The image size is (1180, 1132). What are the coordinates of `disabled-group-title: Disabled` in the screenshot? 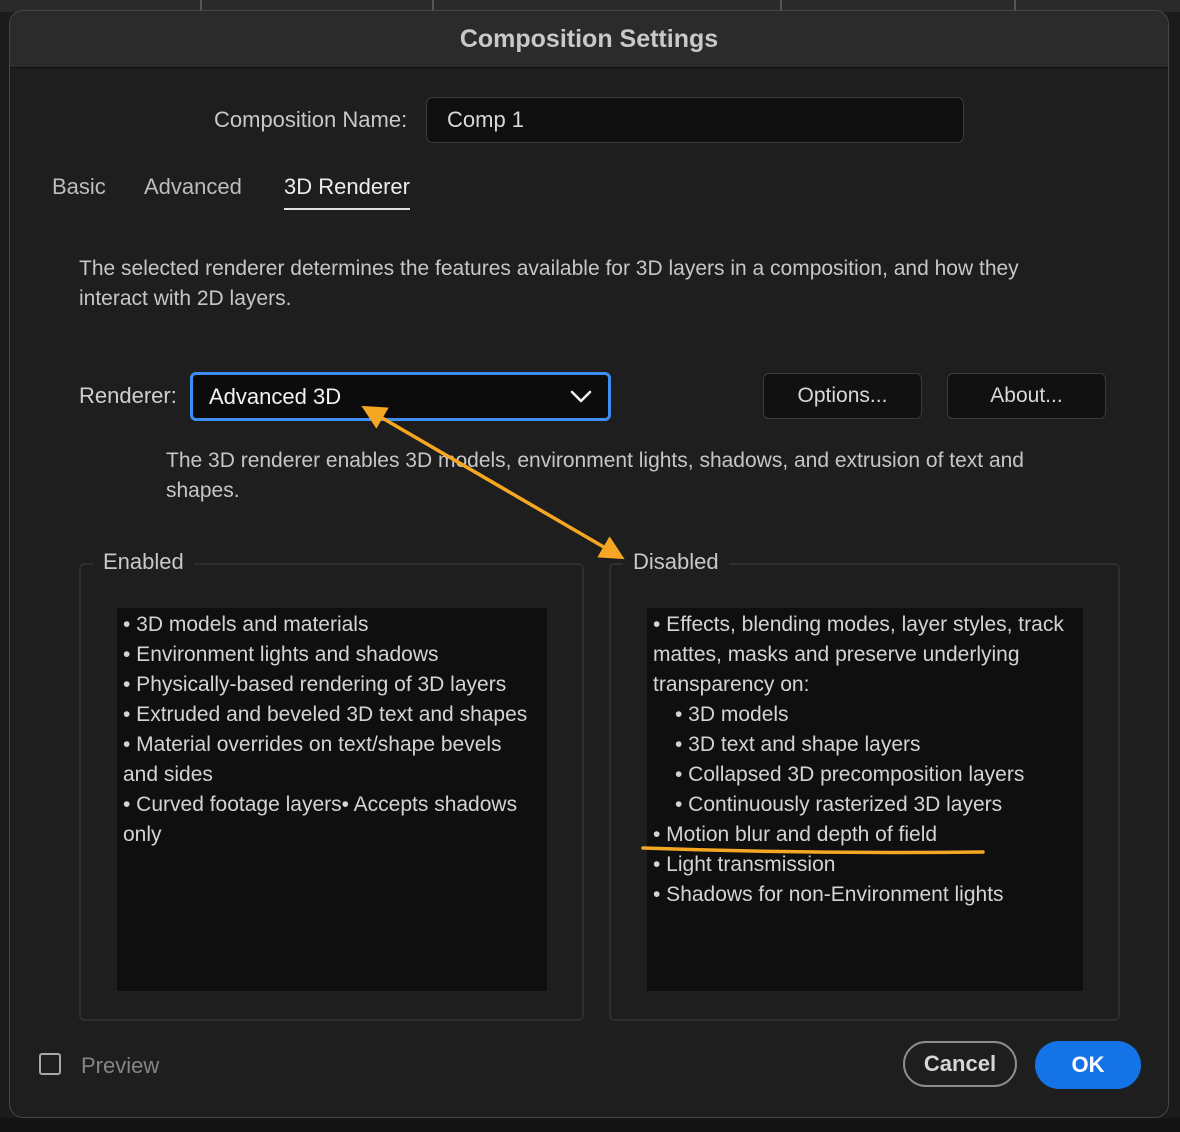 It's located at (676, 562).